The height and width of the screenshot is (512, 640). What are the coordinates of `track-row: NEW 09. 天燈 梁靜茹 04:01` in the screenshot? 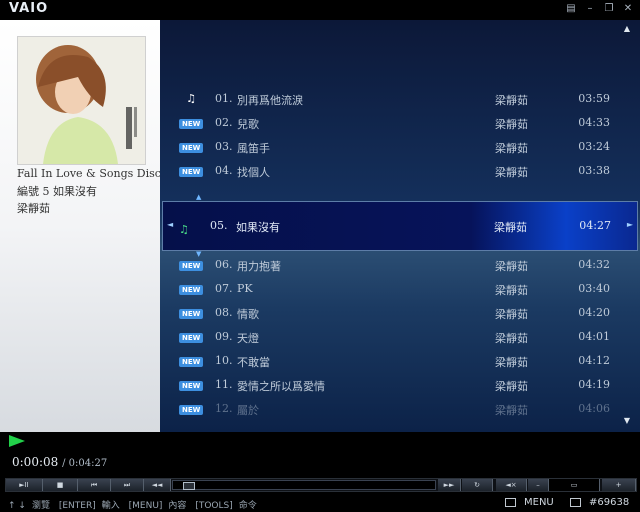 It's located at (400, 337).